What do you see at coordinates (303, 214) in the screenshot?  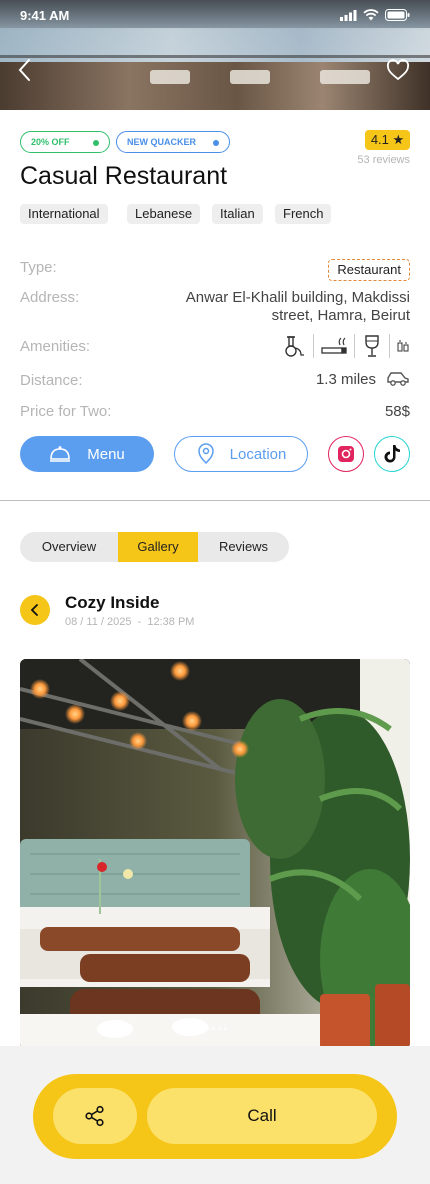 I see `cuisine-tag: French` at bounding box center [303, 214].